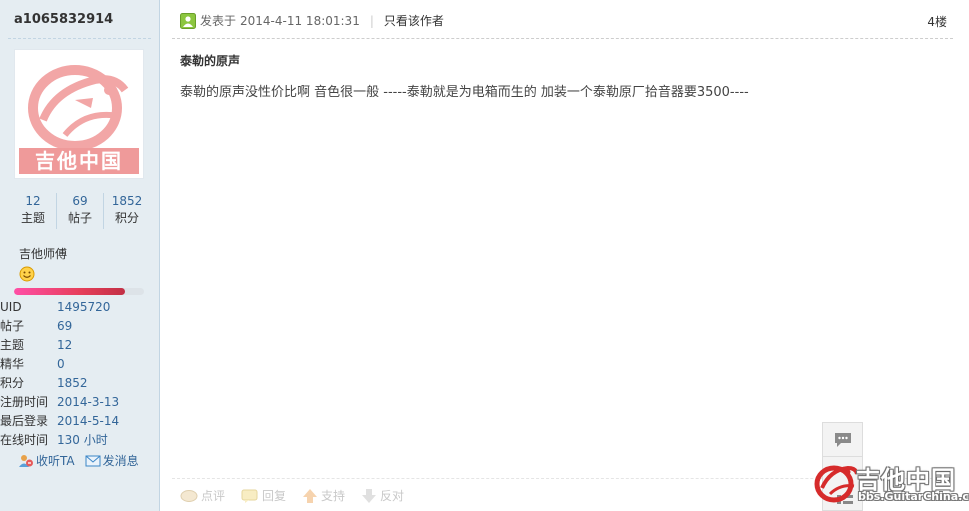  What do you see at coordinates (72, 383) in the screenshot?
I see `profile-value: 1852` at bounding box center [72, 383].